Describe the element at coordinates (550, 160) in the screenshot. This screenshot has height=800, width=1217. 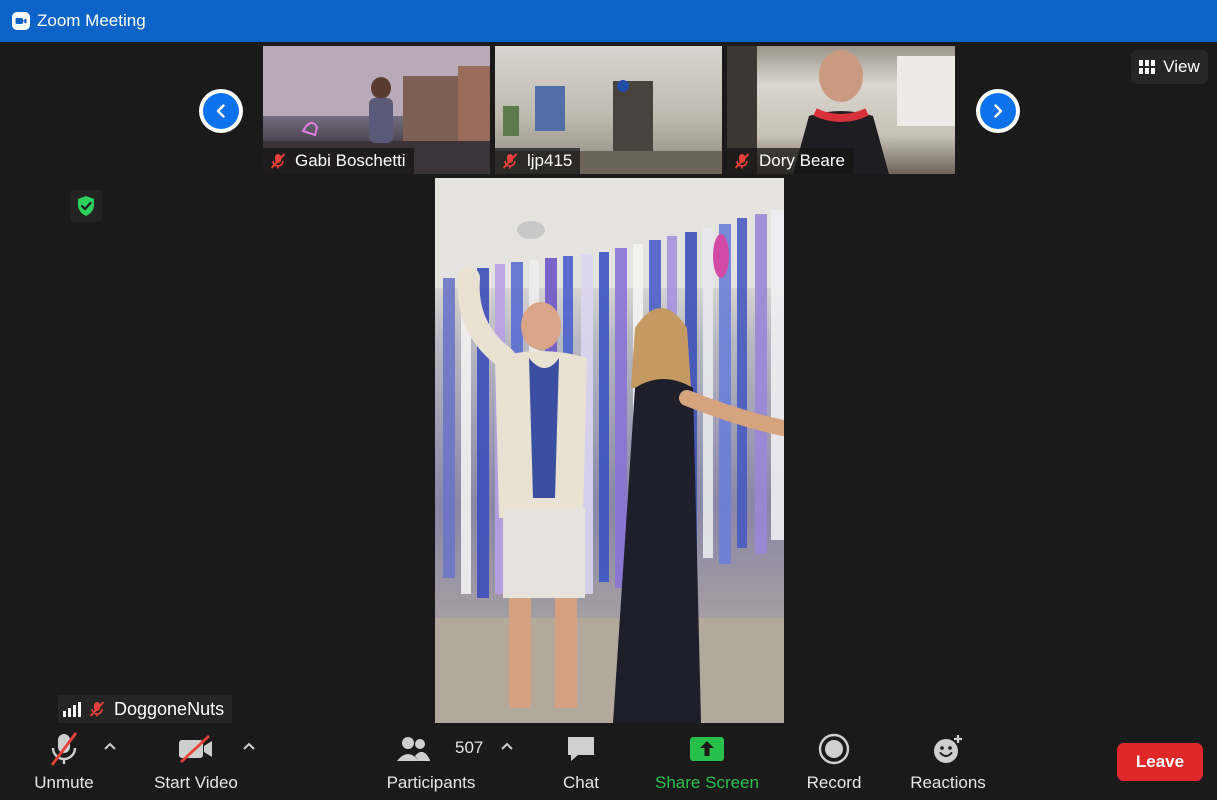
I see `participant-name: ljp415` at that location.